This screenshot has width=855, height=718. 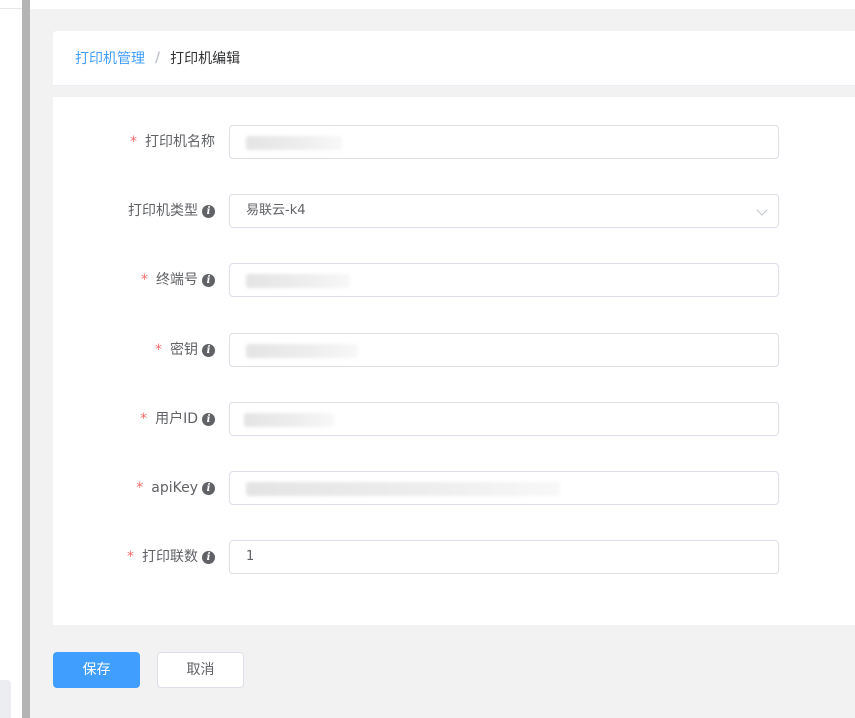 I want to click on field-label: 打印机类型, so click(x=163, y=211).